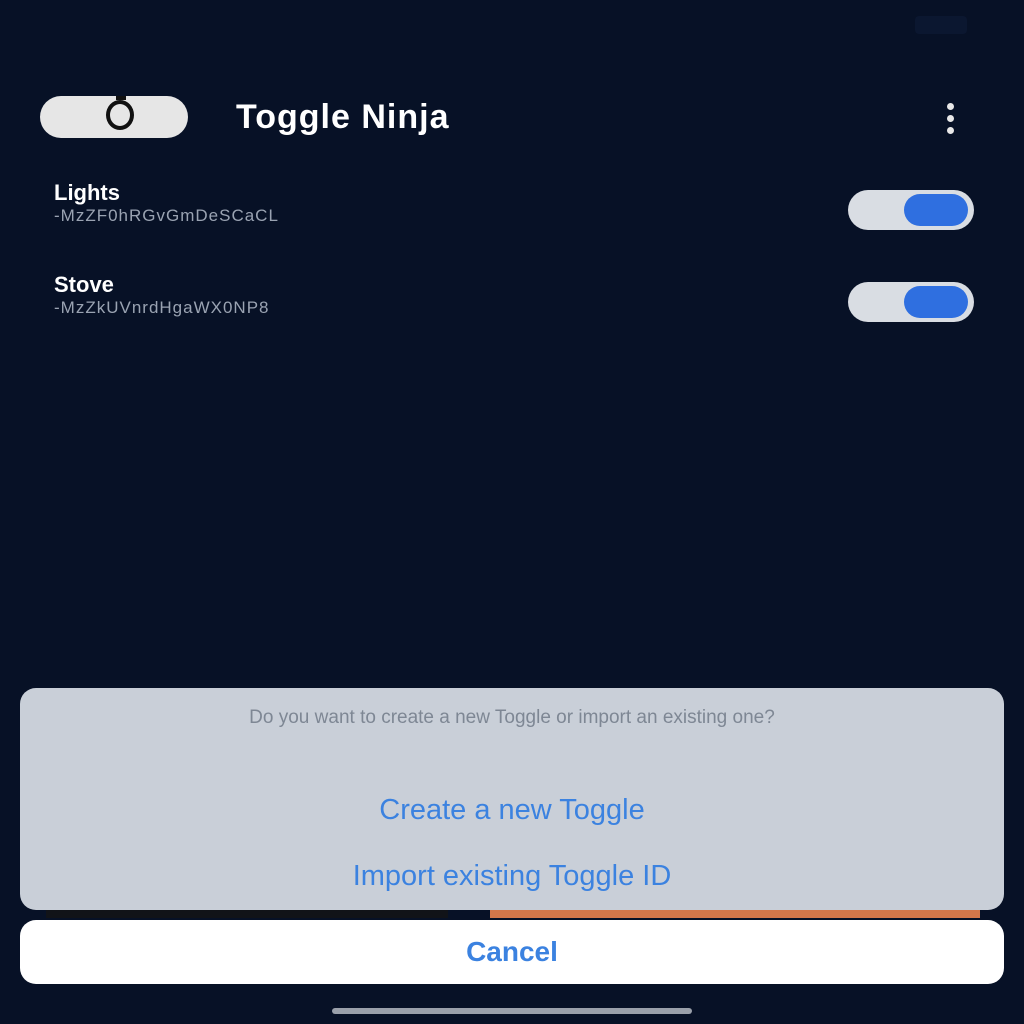 This screenshot has width=1024, height=1024. Describe the element at coordinates (343, 117) in the screenshot. I see `app-title: Toggle Ninja` at that location.